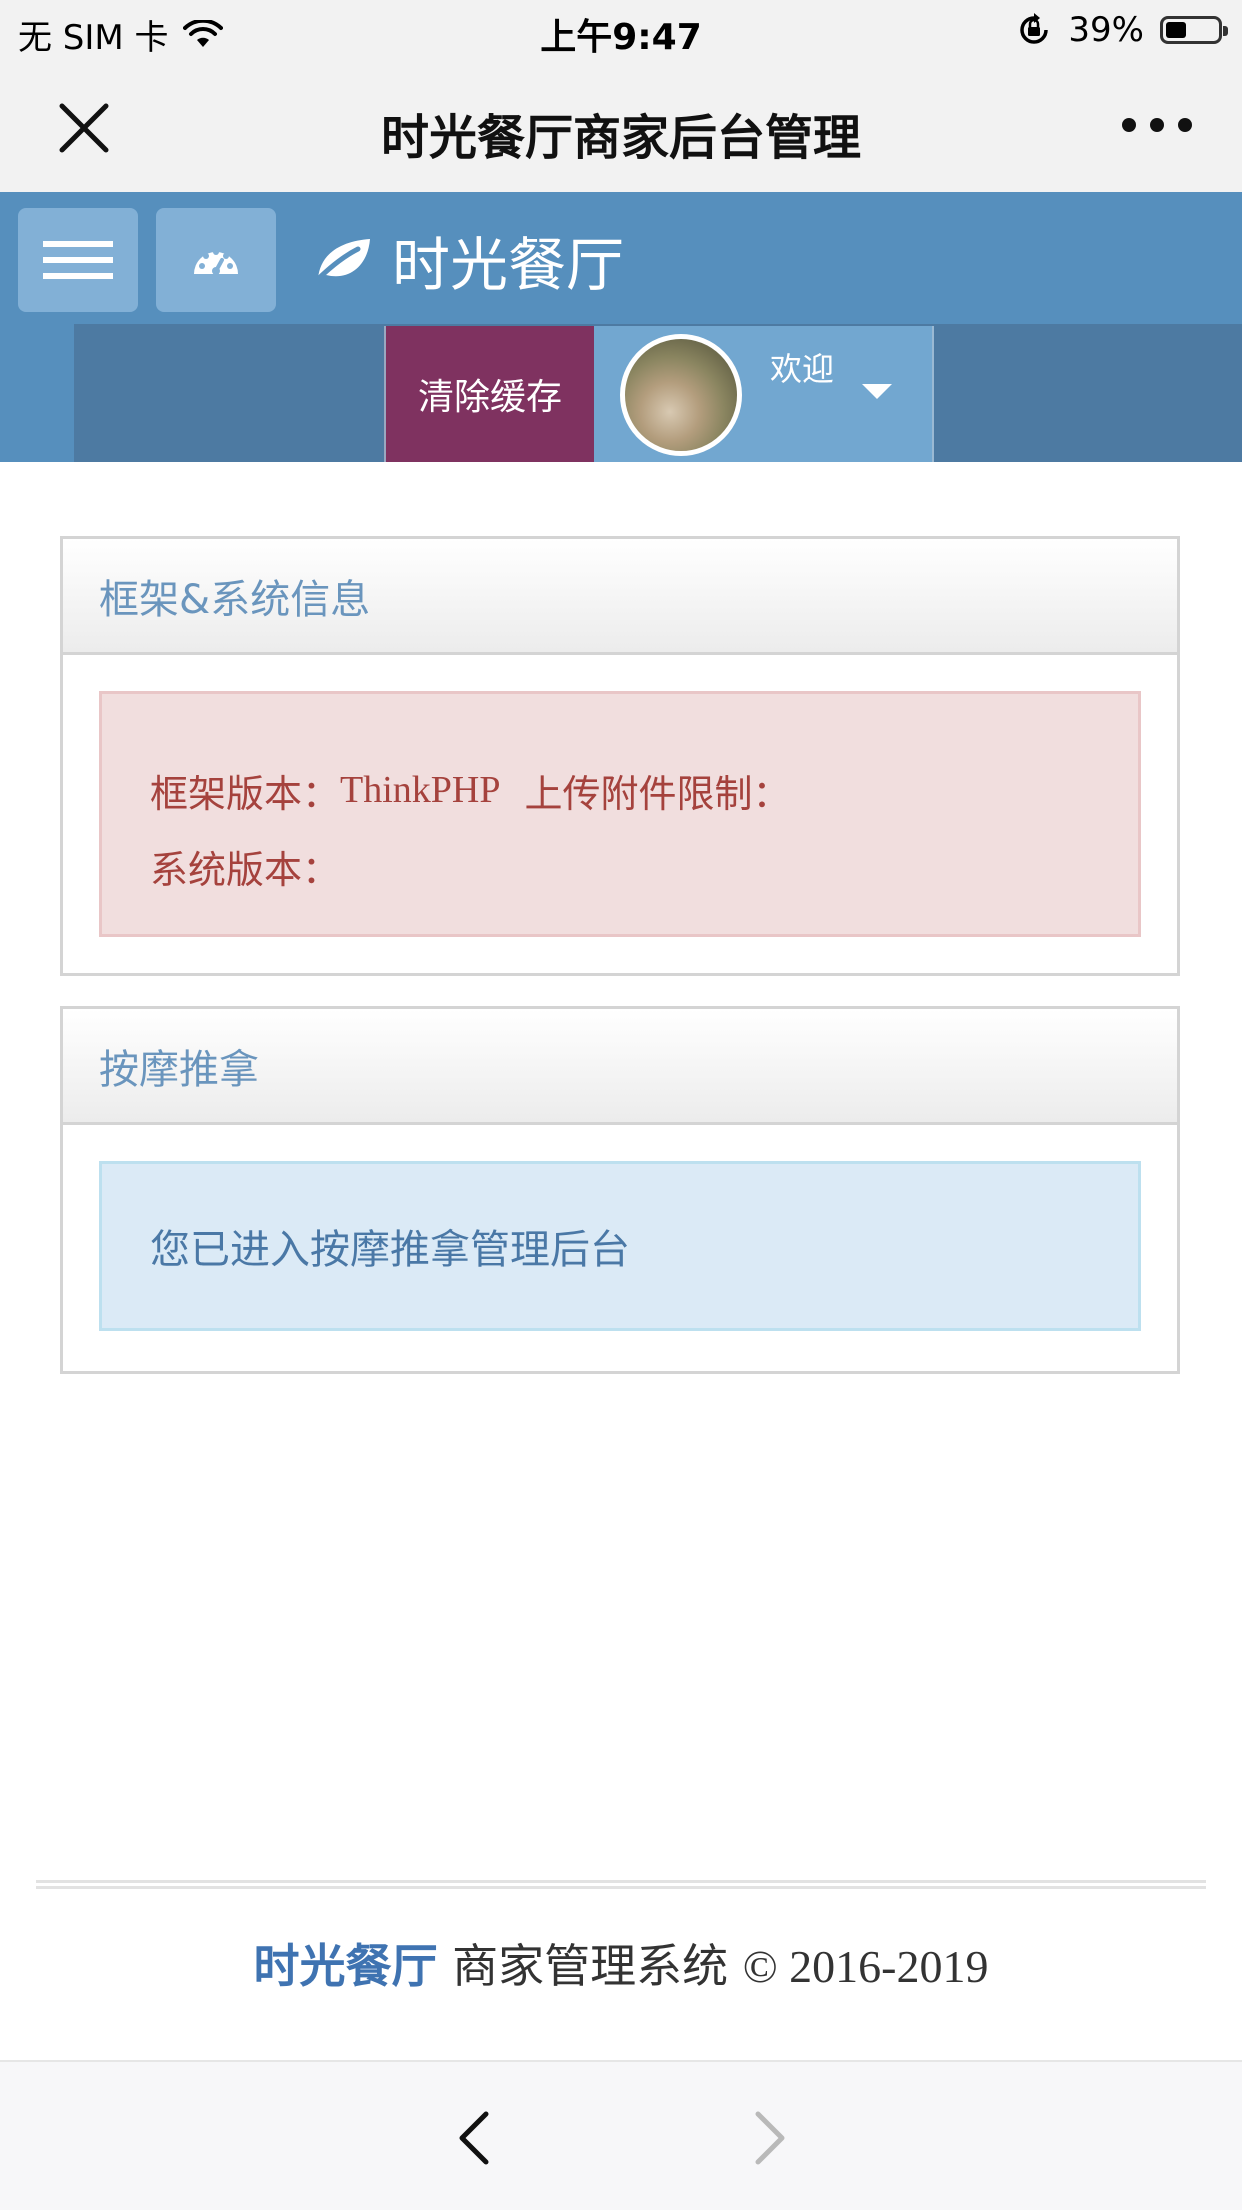 Image resolution: width=1242 pixels, height=2210 pixels. What do you see at coordinates (620, 597) in the screenshot?
I see `panel-title: 框架&系统信息` at bounding box center [620, 597].